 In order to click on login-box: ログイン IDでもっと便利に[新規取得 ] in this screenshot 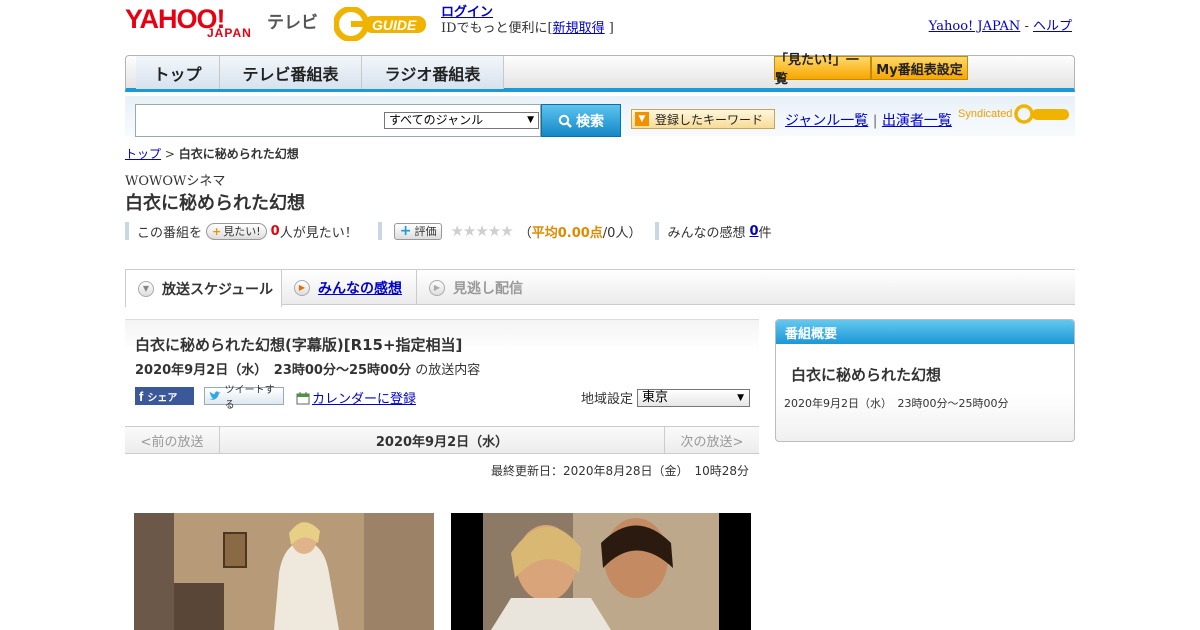, I will do `click(527, 21)`.